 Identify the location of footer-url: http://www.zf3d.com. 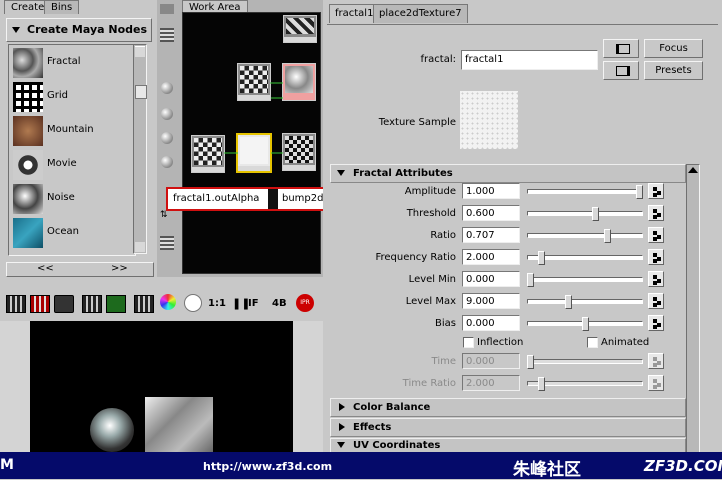
(267, 466).